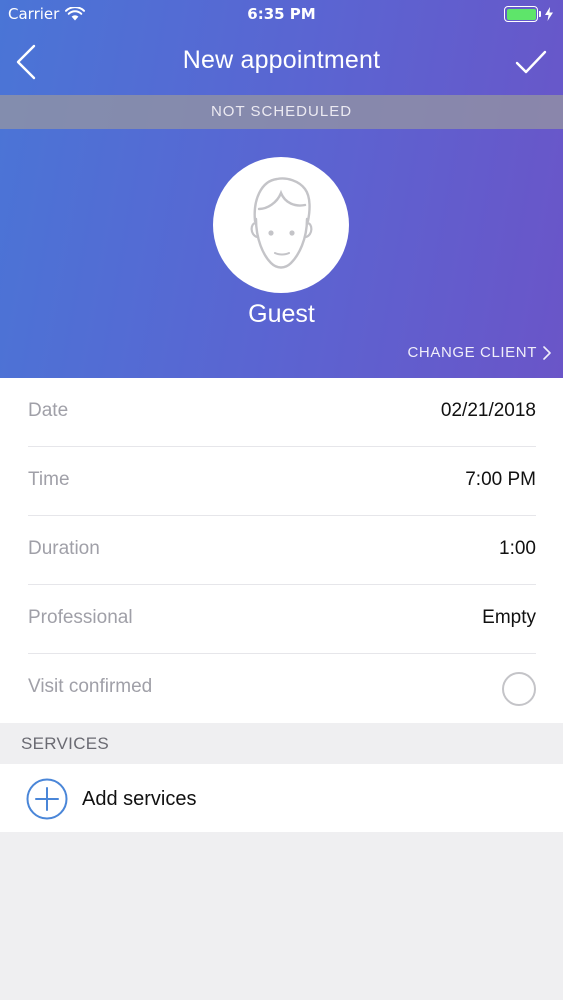 The image size is (563, 1000). I want to click on status-time: 6:35 PM, so click(281, 14).